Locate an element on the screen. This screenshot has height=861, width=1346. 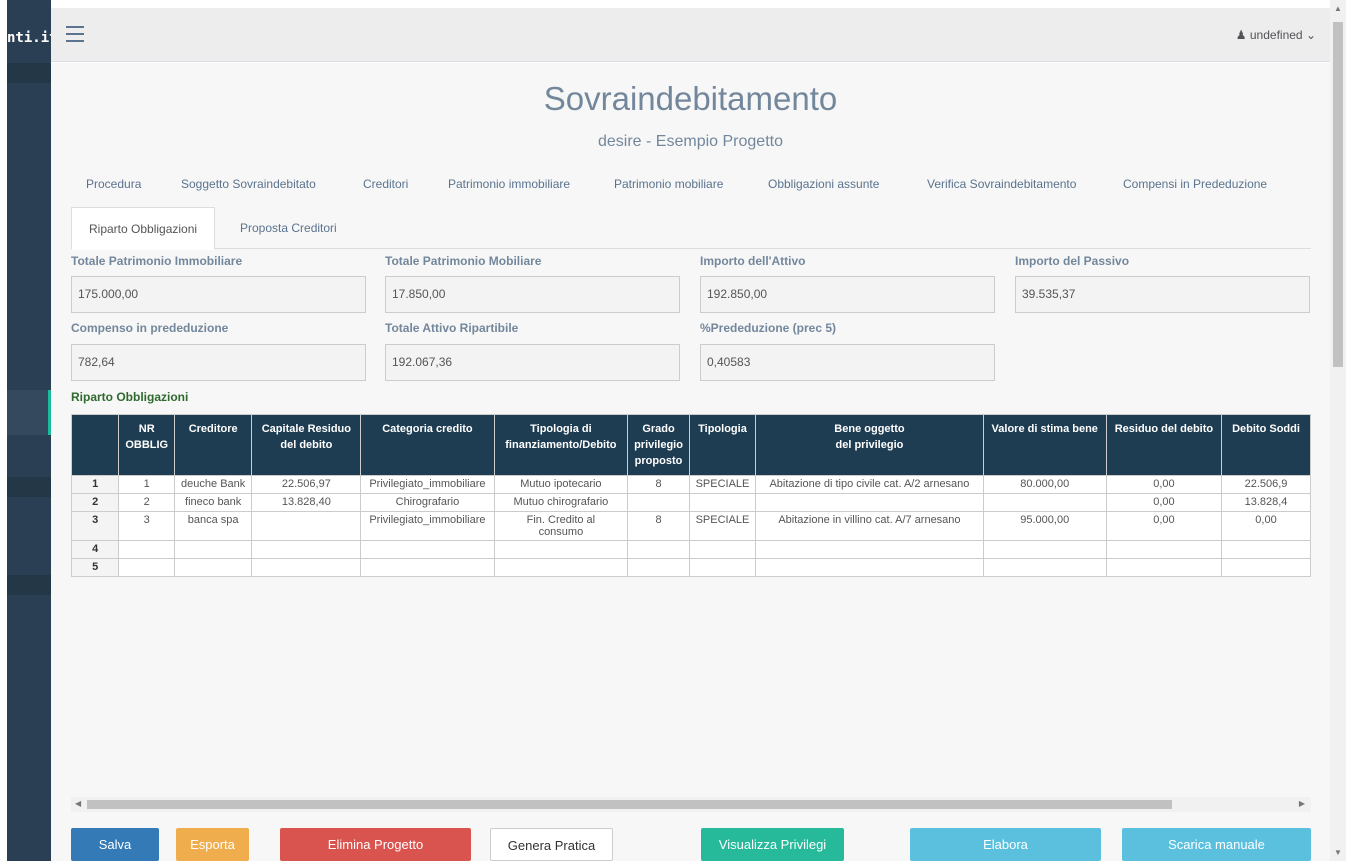
menu-toggle-icon is located at coordinates (75, 34).